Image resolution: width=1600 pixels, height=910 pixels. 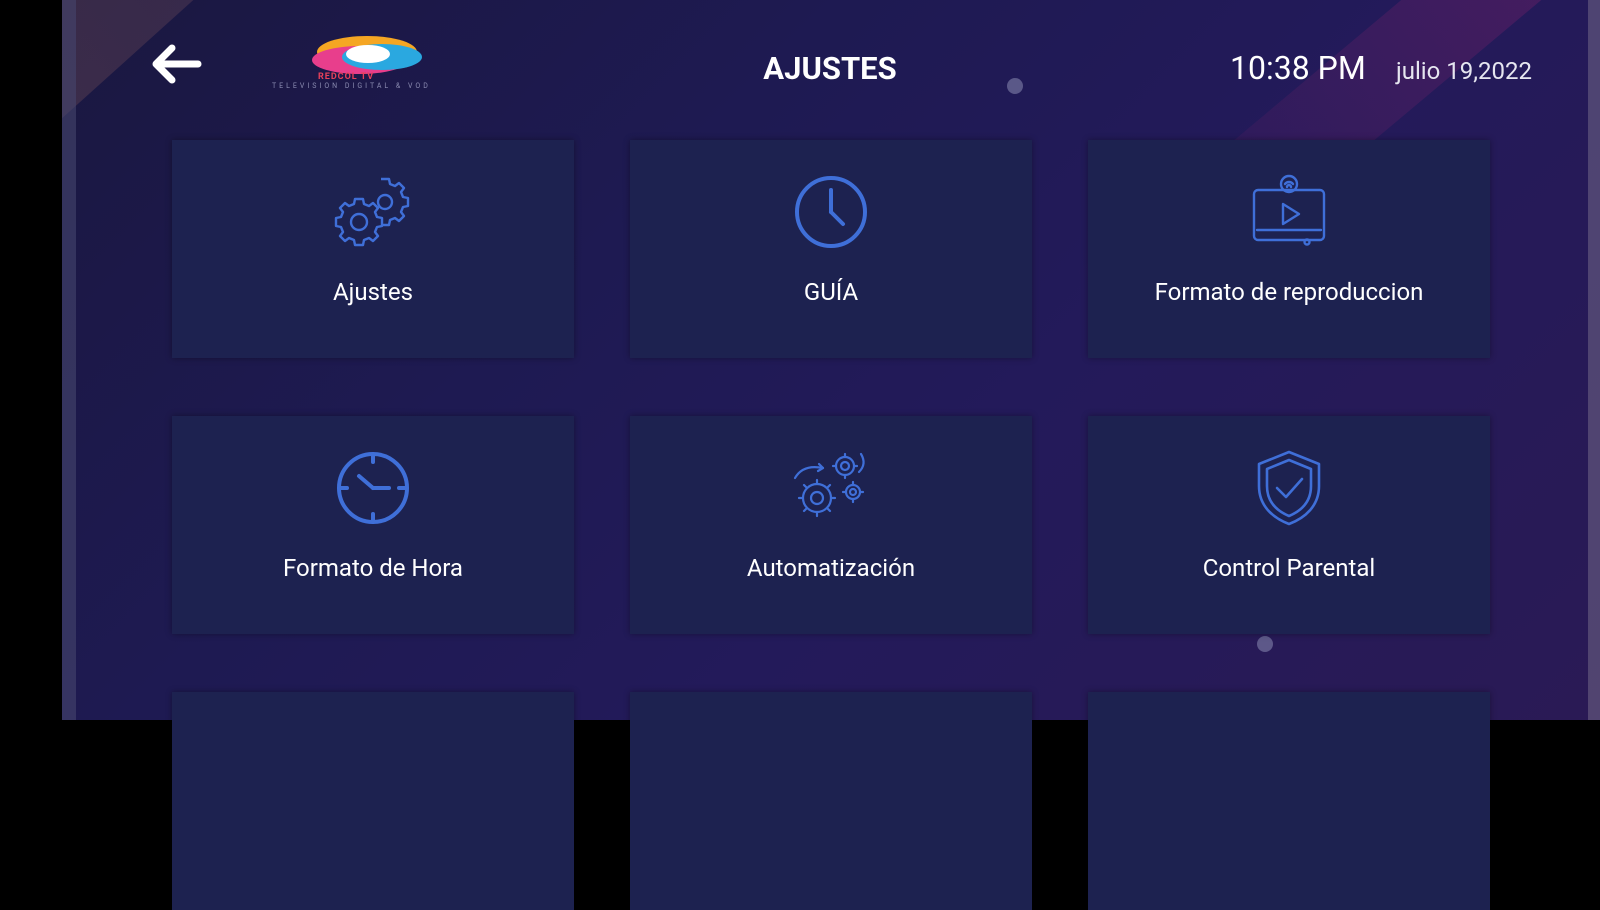 I want to click on card-label: Formato de reproduccion, so click(x=1289, y=292).